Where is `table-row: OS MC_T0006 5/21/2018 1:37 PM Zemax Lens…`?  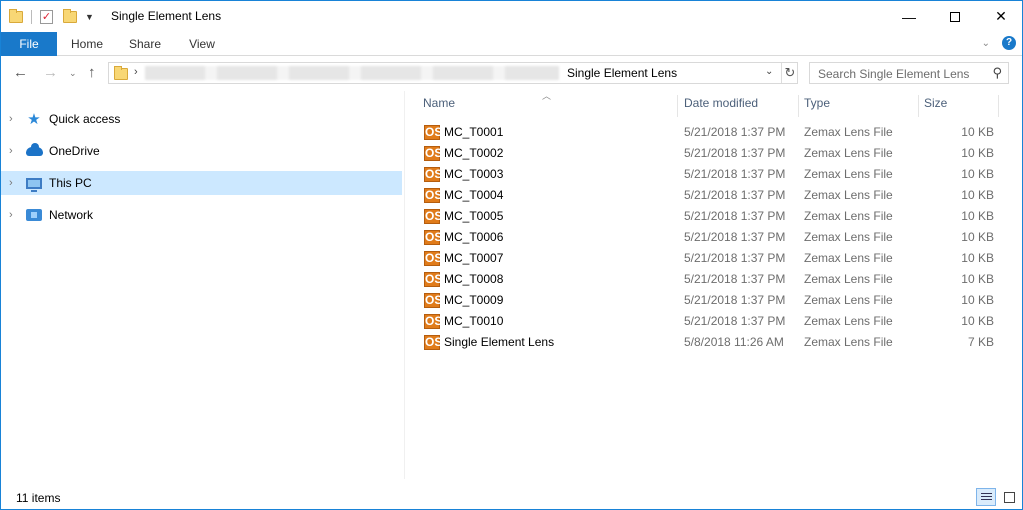 table-row: OS MC_T0006 5/21/2018 1:37 PM Zemax Lens… is located at coordinates (711, 237).